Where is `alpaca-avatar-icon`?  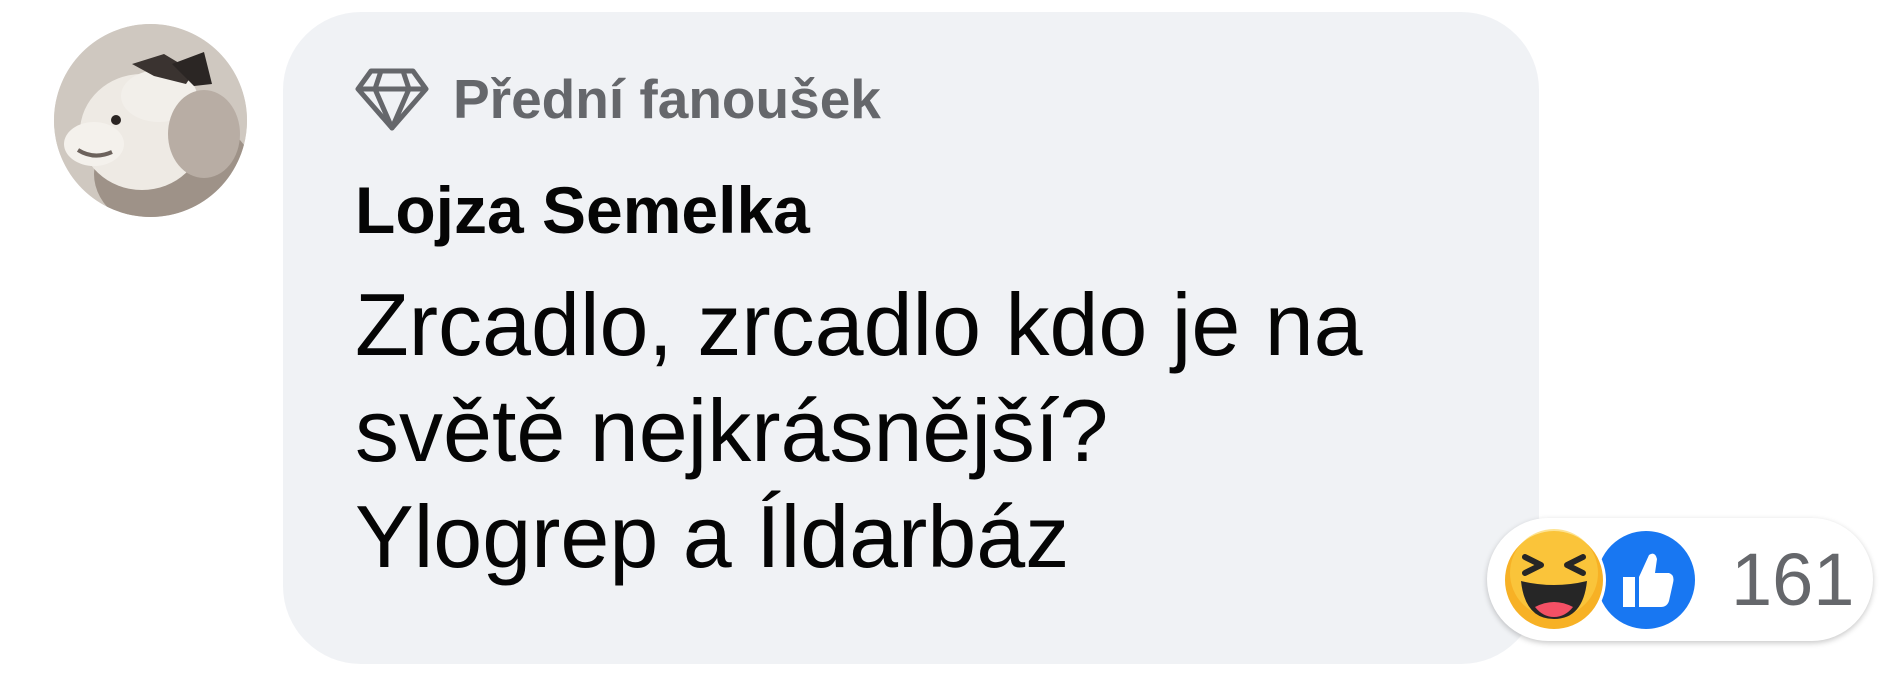 alpaca-avatar-icon is located at coordinates (150, 120).